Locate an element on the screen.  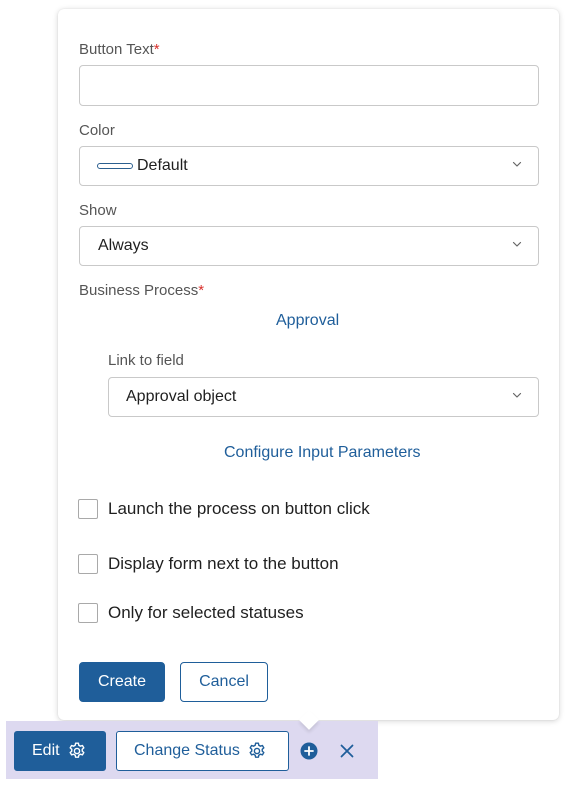
checkbox-label: Display form next to the button is located at coordinates (223, 563).